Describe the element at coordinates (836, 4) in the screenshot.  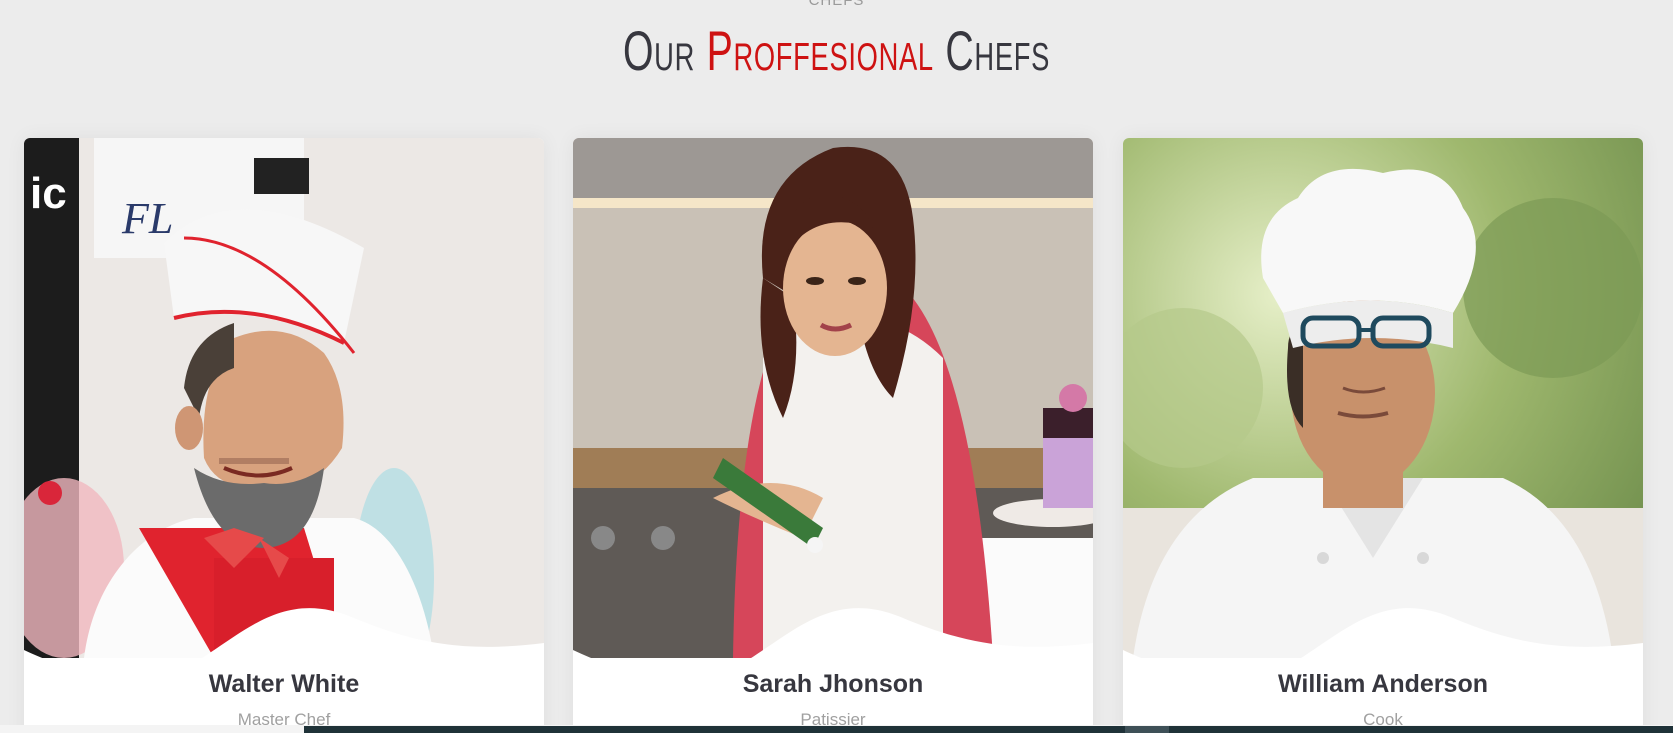
I see `section-subtitle: CHEFS` at that location.